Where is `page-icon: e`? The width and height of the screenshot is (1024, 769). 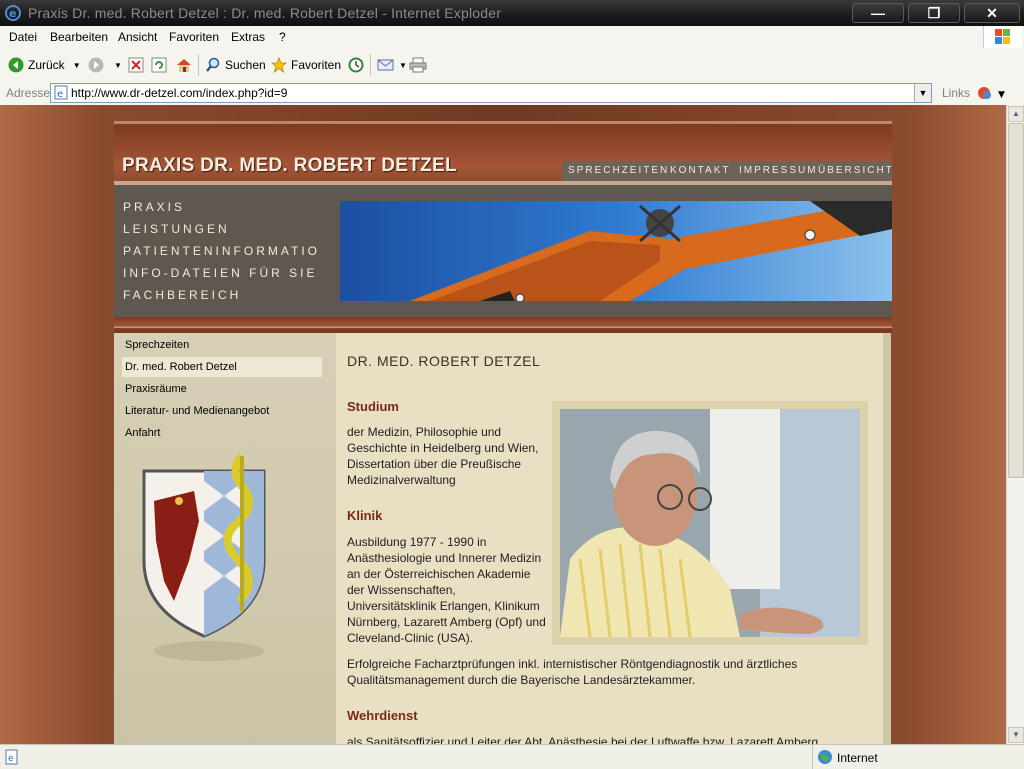 page-icon: e is located at coordinates (61, 92).